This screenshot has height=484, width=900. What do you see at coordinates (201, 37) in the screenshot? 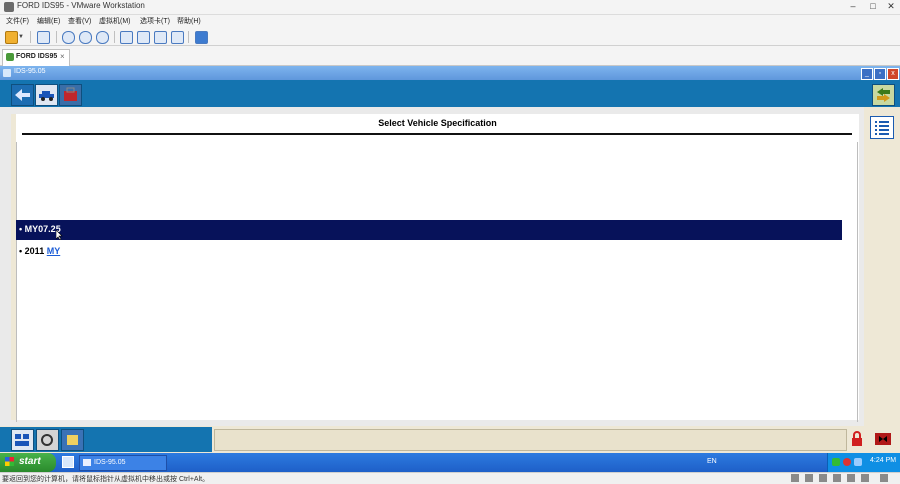
I see `console-view-icon` at bounding box center [201, 37].